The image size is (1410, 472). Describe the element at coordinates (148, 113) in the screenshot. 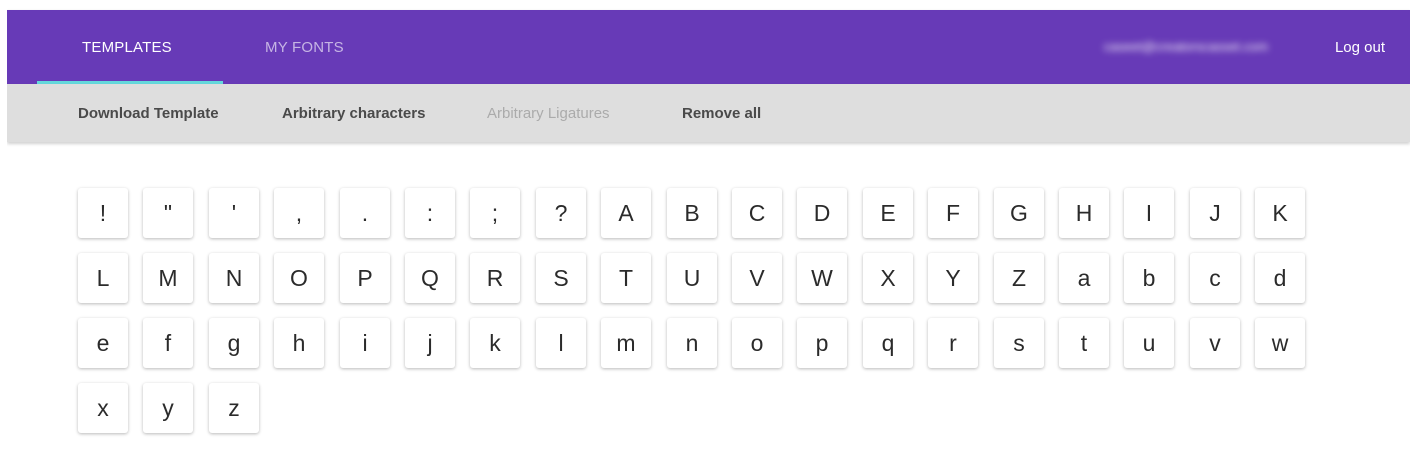

I see `download-template-button: Download Template` at that location.